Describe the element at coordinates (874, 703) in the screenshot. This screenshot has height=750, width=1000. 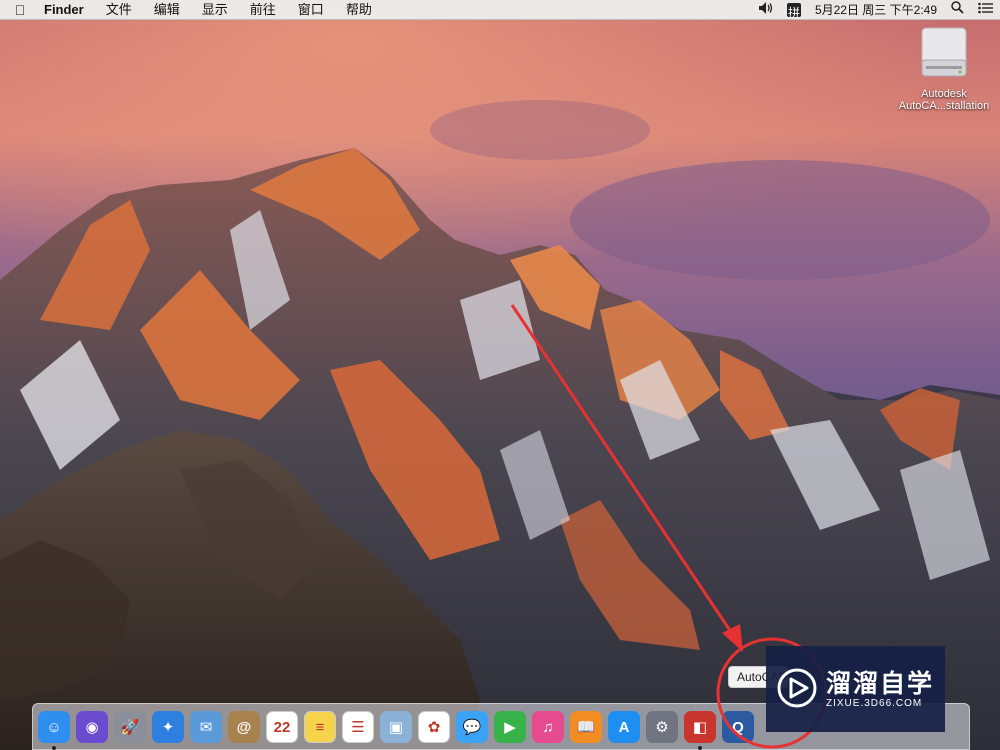
I see `watermark-subtitle: ZIXUE.3D66.COM` at that location.